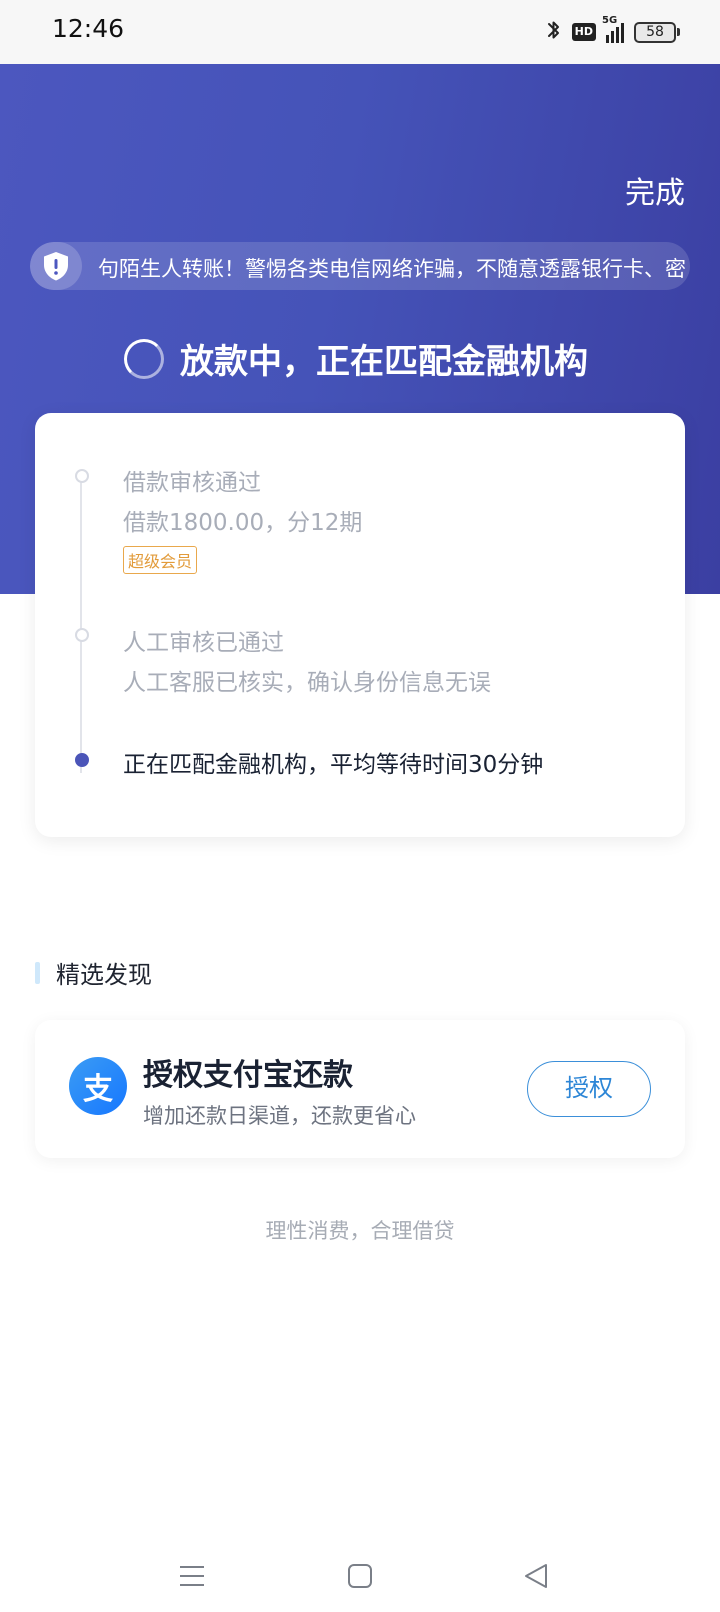 This screenshot has height=1612, width=720. I want to click on home-square-icon, so click(360, 1576).